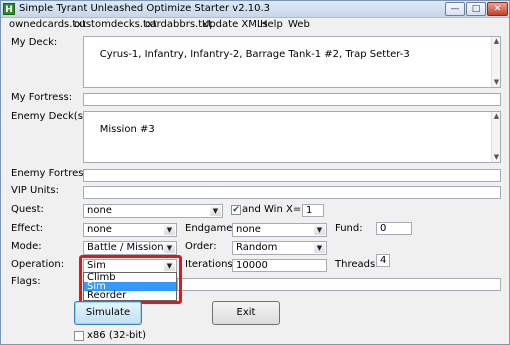 Image resolution: width=510 pixels, height=345 pixels. What do you see at coordinates (210, 228) in the screenshot?
I see `endgame-label: Endgame:` at bounding box center [210, 228].